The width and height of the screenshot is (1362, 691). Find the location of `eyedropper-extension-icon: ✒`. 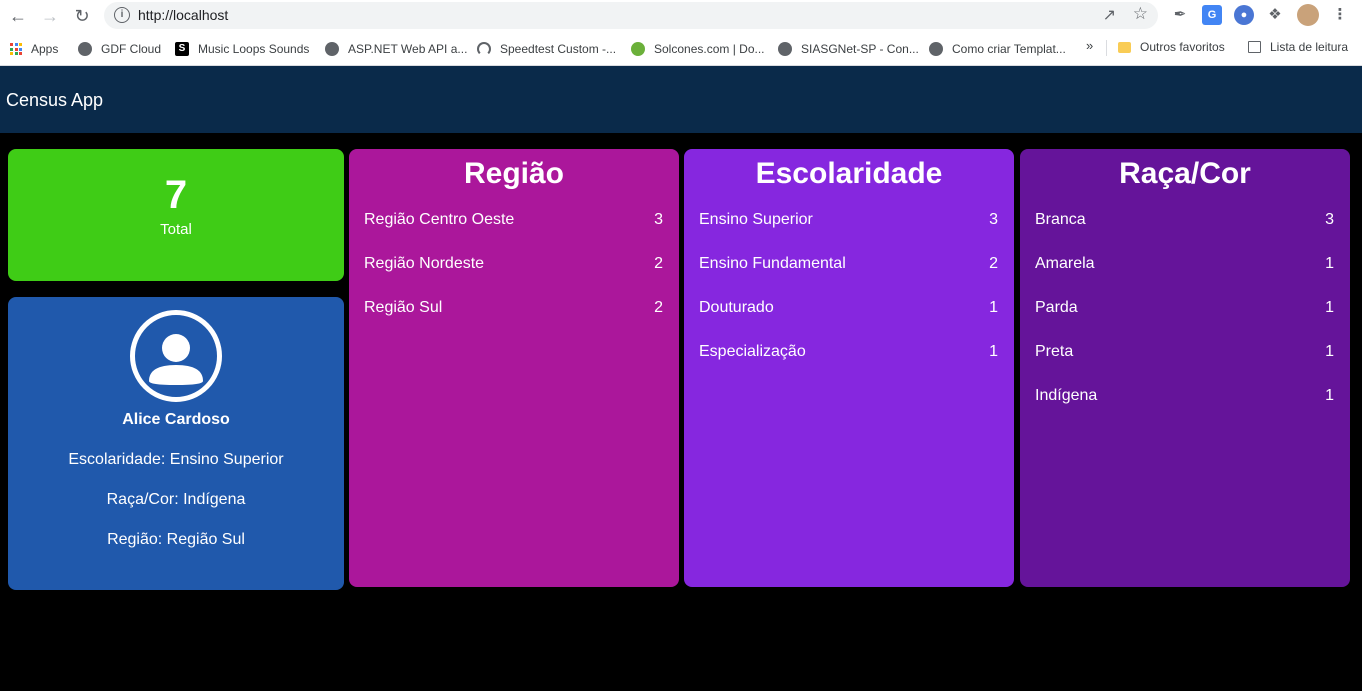

eyedropper-extension-icon: ✒ is located at coordinates (1180, 15).